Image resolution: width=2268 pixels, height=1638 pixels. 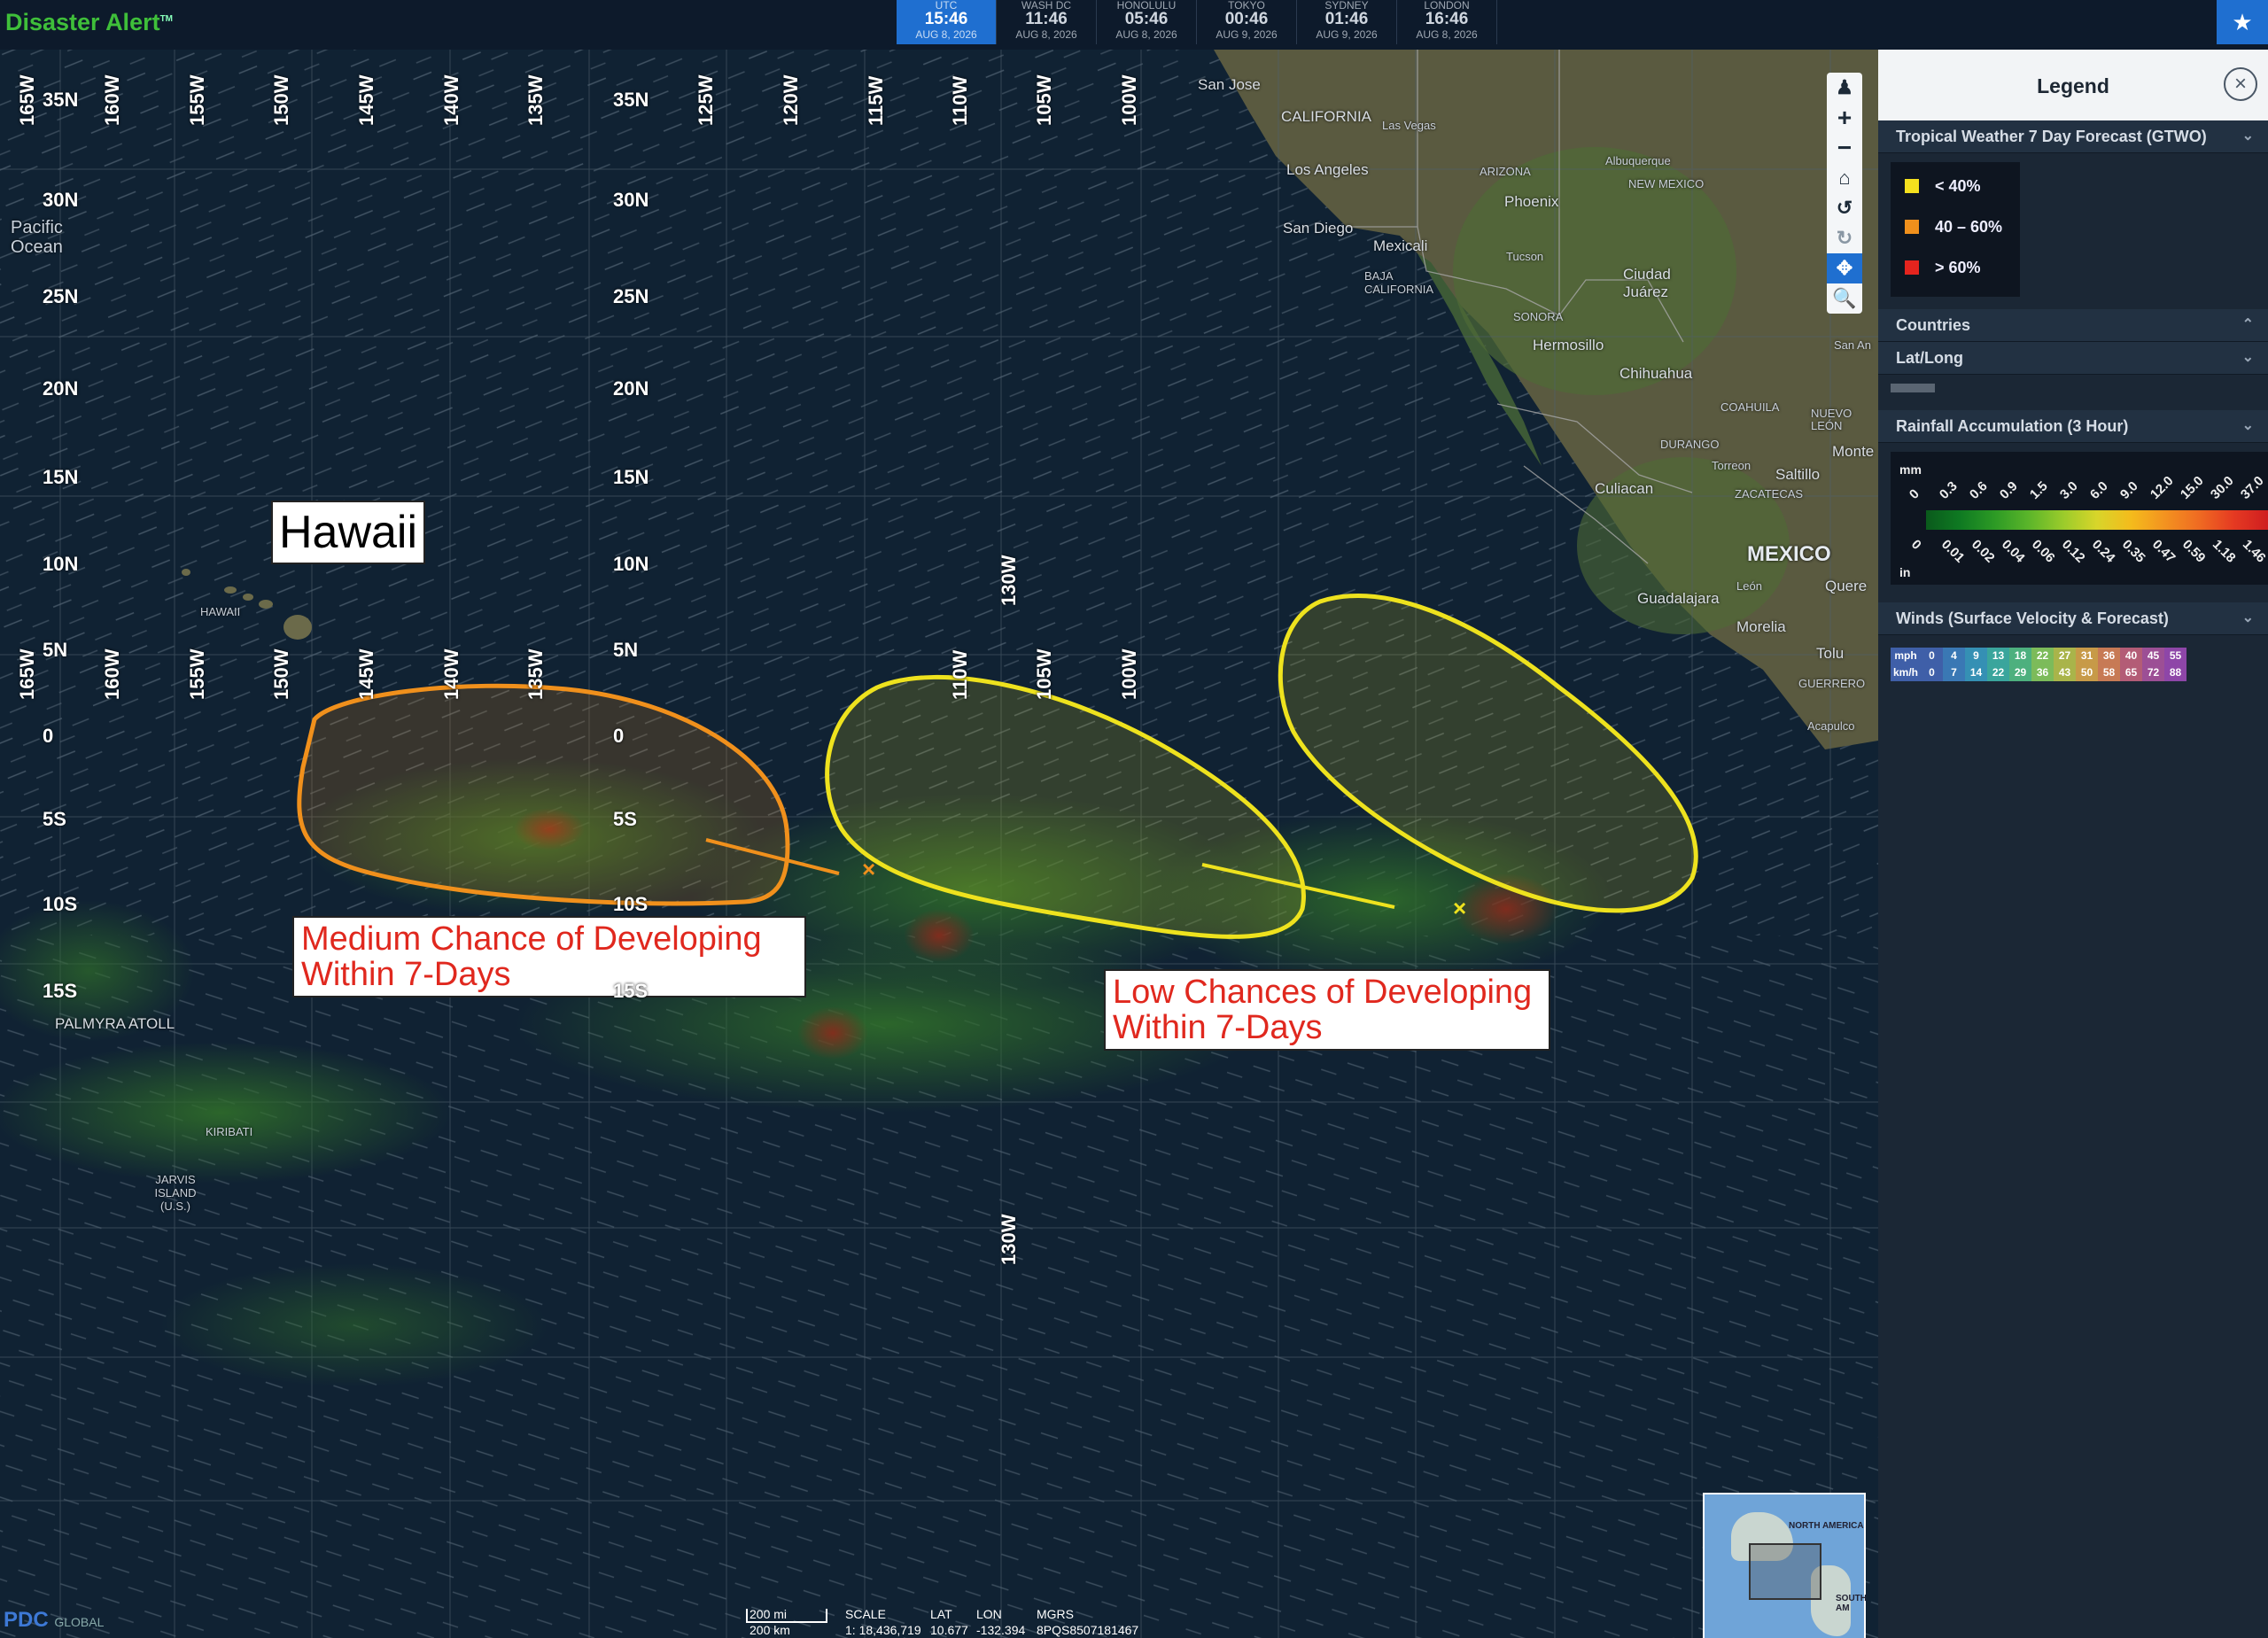 I want to click on lon-label-bottom: 150W, so click(x=281, y=674).